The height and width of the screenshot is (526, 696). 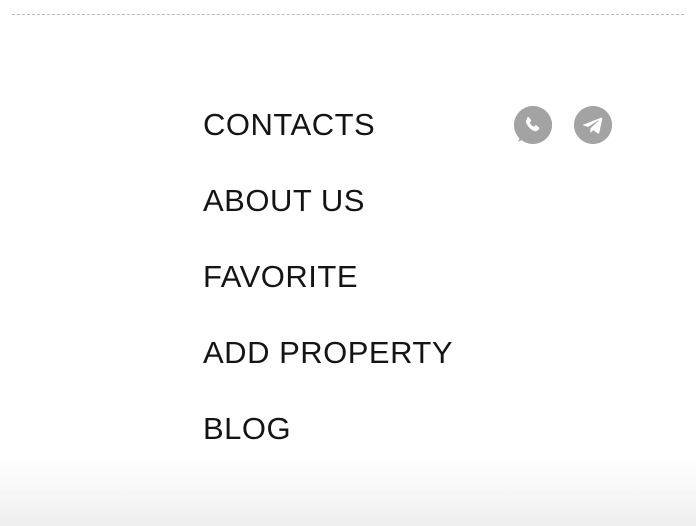 What do you see at coordinates (328, 370) in the screenshot?
I see `menu-item-add-property: ADD PROPERTY` at bounding box center [328, 370].